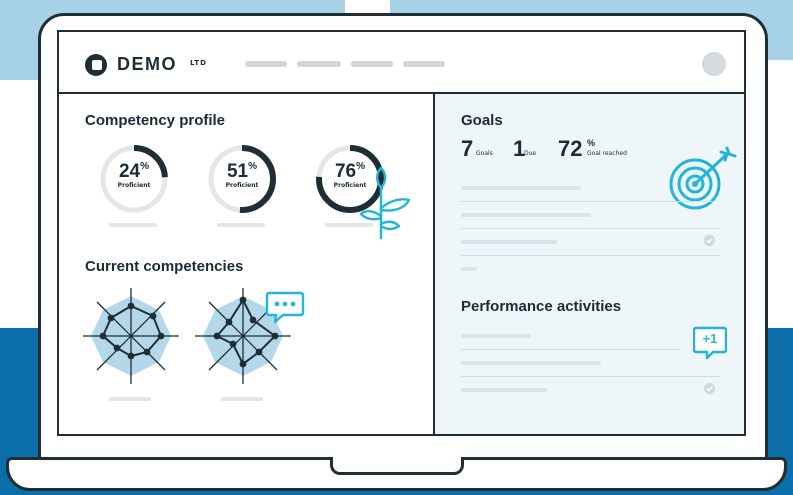 The height and width of the screenshot is (495, 793). Describe the element at coordinates (607, 153) in the screenshot. I see `goal-reached-label: Goal reached` at that location.